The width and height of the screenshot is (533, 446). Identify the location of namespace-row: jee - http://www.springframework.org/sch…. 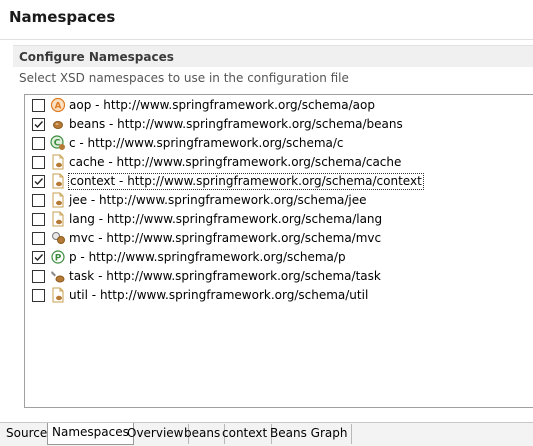
(270, 200).